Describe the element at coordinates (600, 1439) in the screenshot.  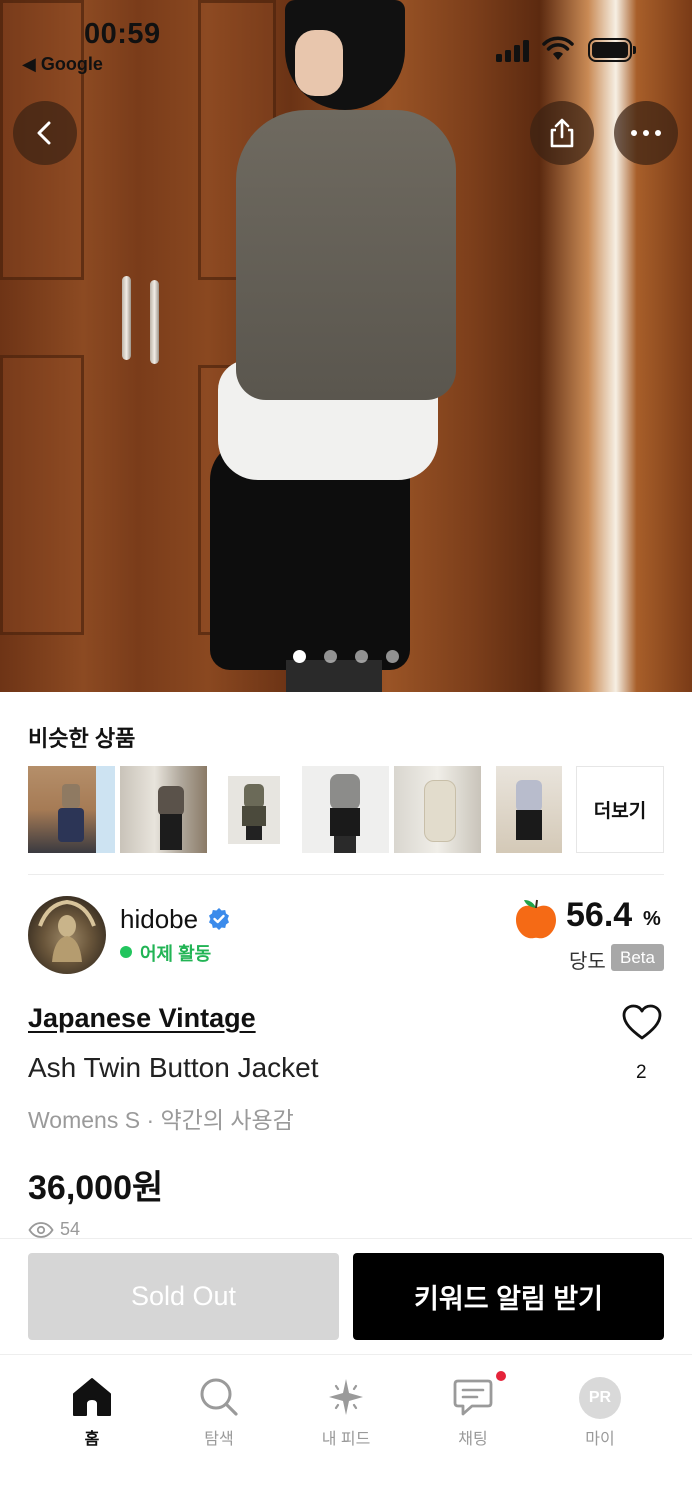
I see `tab-label: 마이` at that location.